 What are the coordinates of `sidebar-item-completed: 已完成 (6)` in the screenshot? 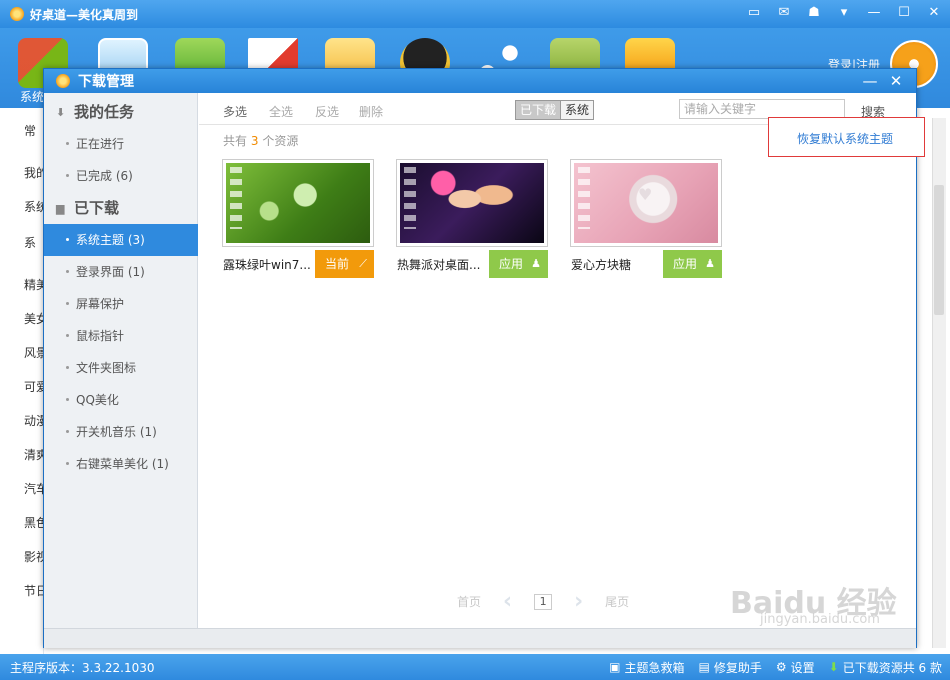 It's located at (121, 176).